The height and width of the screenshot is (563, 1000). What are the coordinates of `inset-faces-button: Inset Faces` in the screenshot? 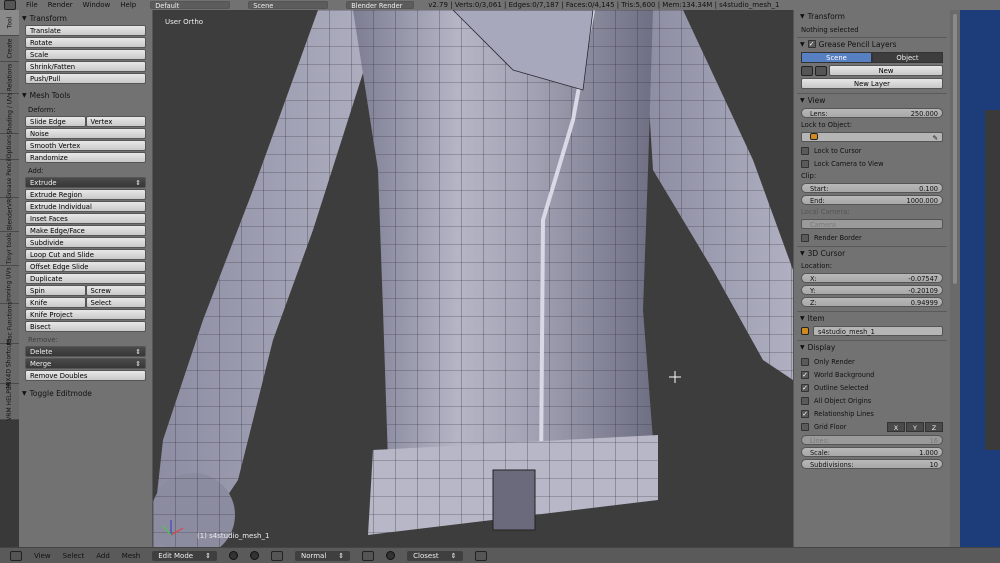 It's located at (85, 218).